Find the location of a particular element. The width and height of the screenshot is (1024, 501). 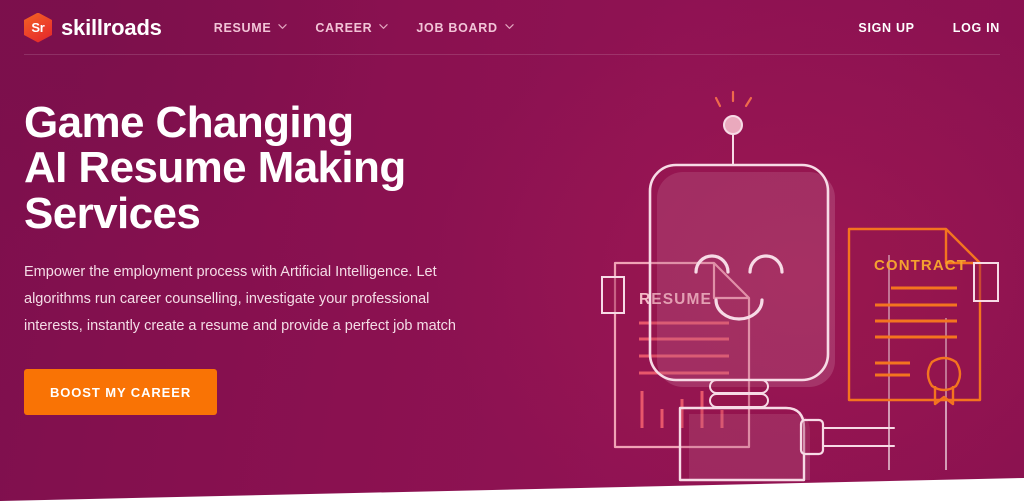

brand-logo: Sr skillroads is located at coordinates (93, 27).